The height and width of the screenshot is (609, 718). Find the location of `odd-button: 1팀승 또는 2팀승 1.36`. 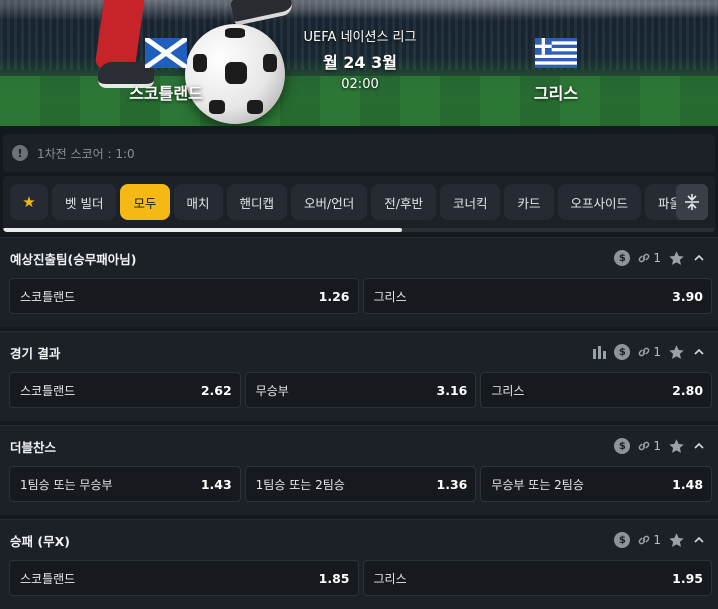

odd-button: 1팀승 또는 2팀승 1.36 is located at coordinates (360, 484).